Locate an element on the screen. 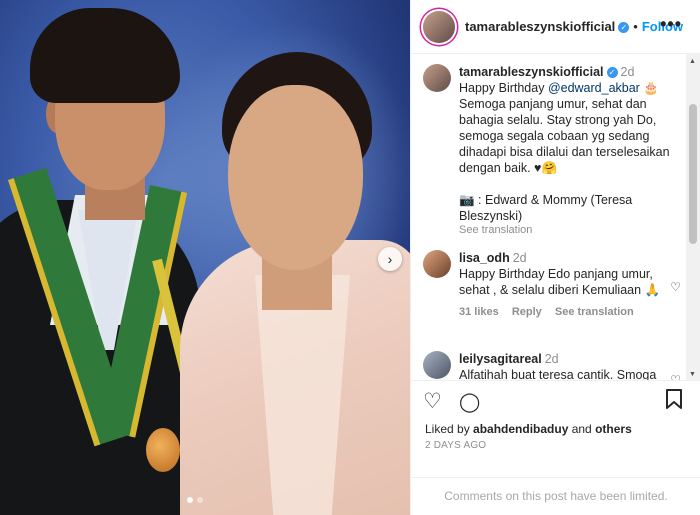 This screenshot has height=515, width=700. caption-mention: @edward_akbar is located at coordinates (594, 88).